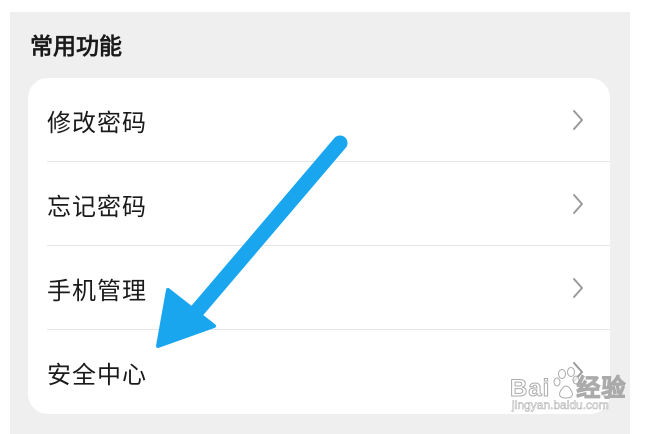  I want to click on menu-item-label: 修改密码, so click(97, 122).